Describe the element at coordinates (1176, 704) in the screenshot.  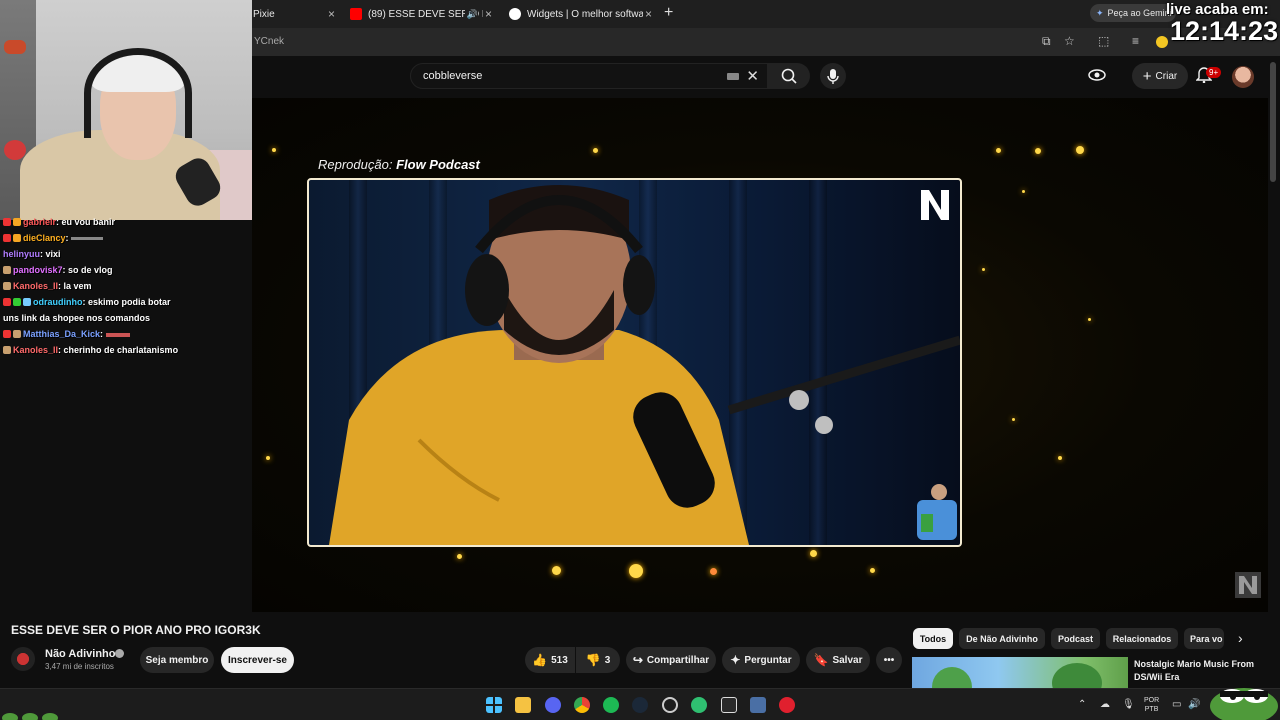
I see `network-icon: ▭` at that location.